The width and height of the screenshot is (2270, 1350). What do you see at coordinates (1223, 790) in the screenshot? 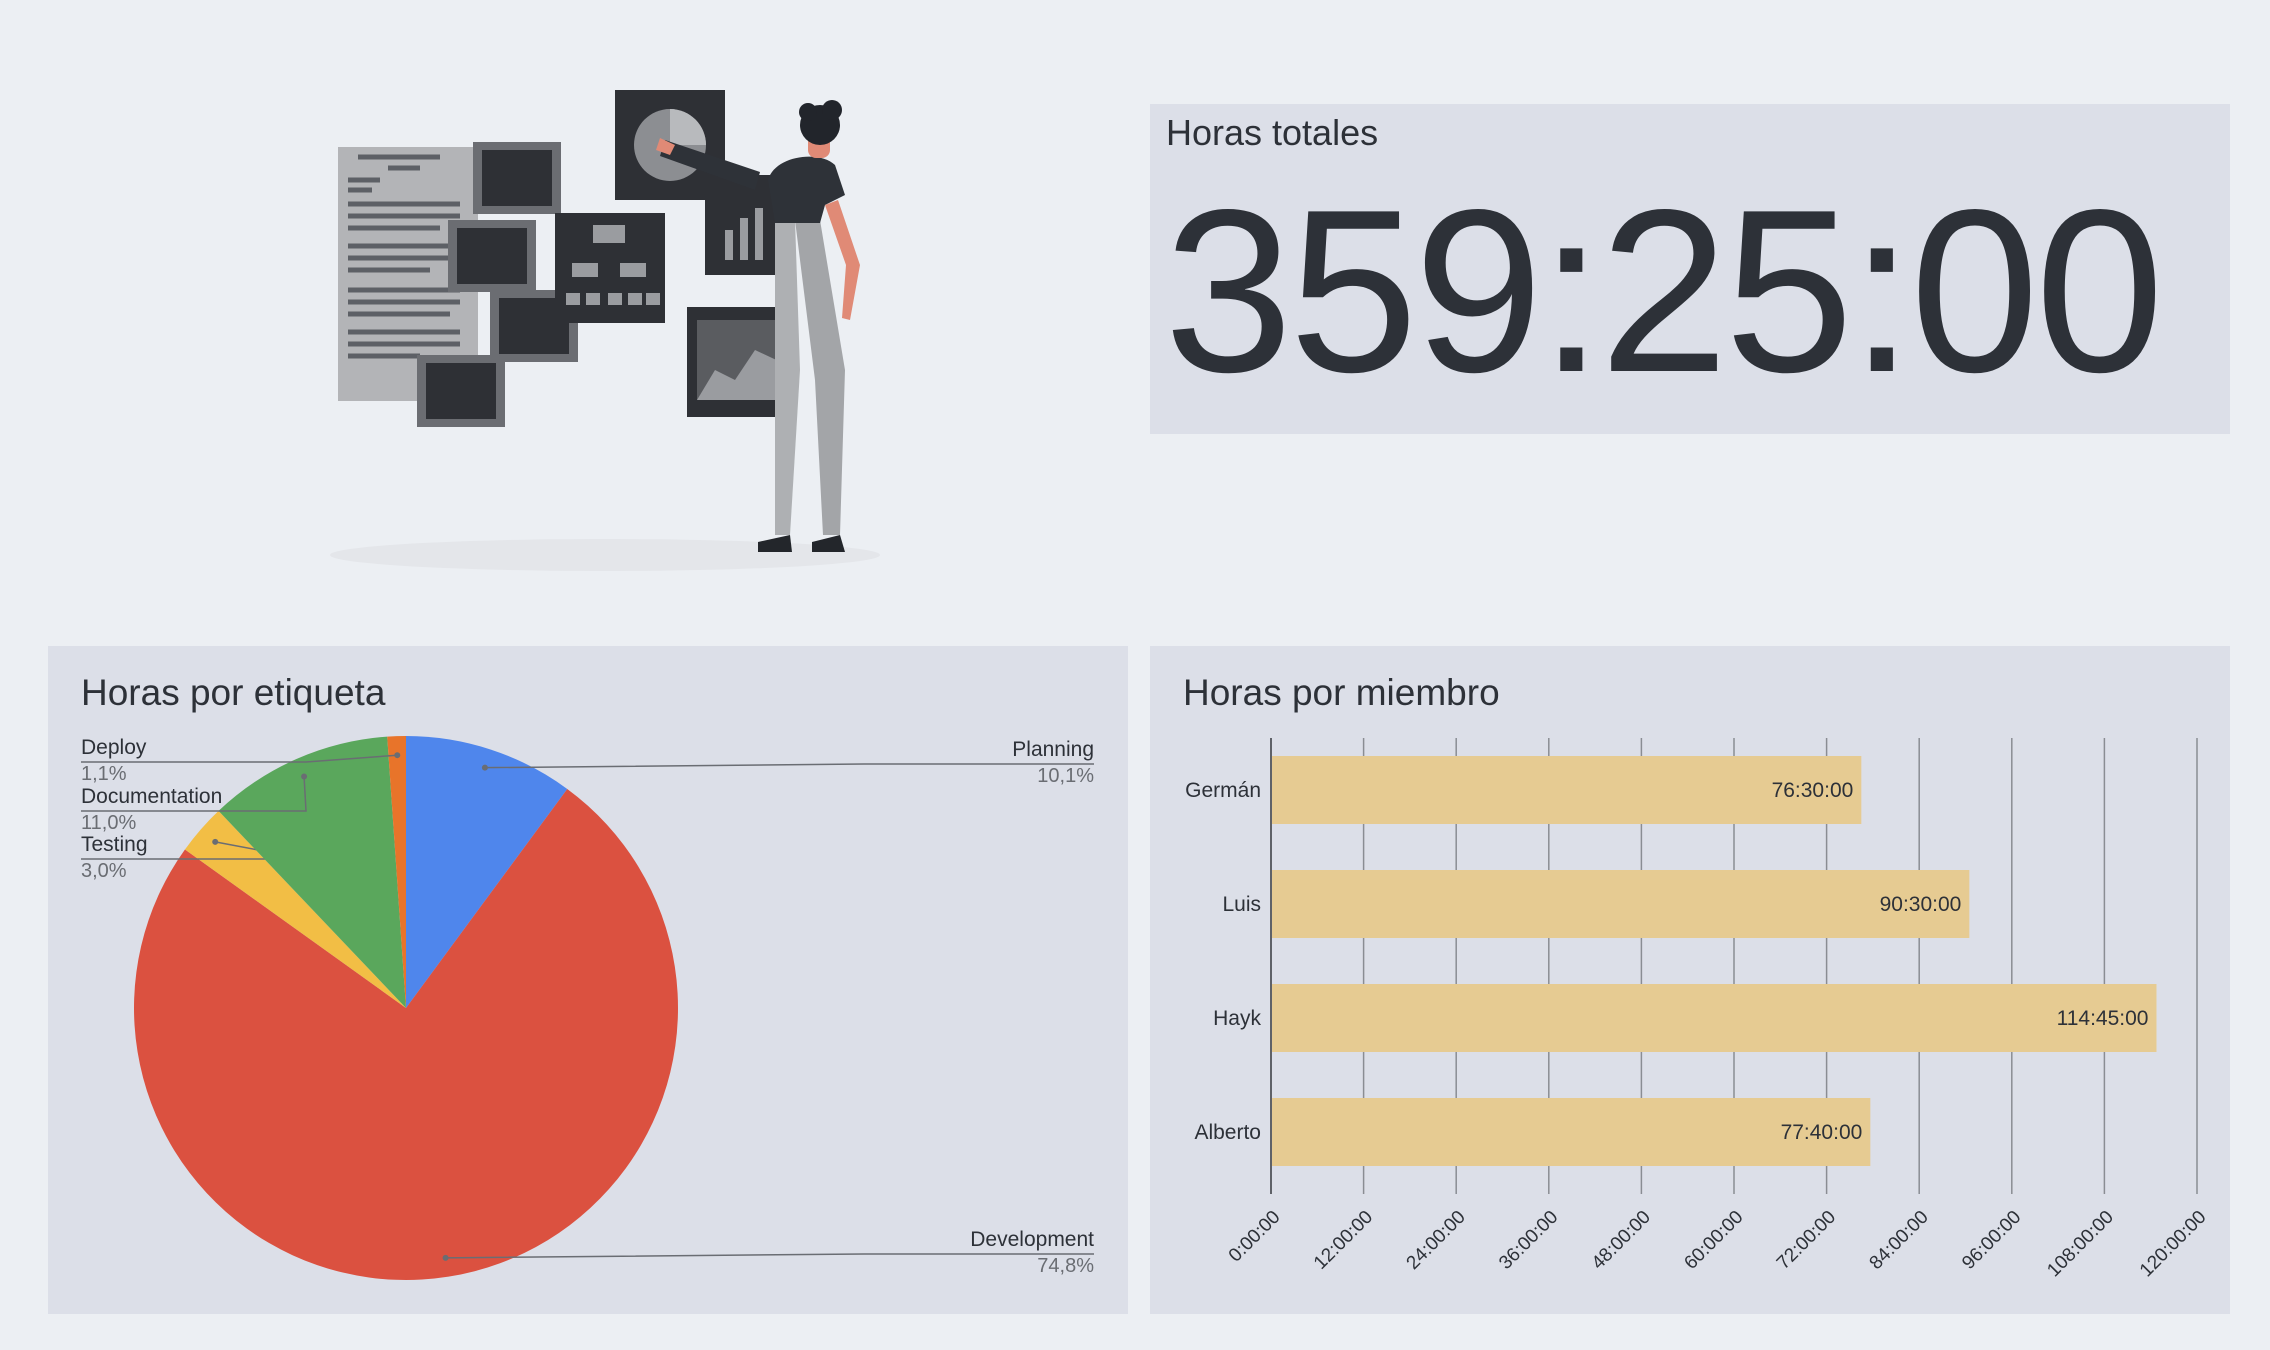
I see `y-category-label: Germán` at bounding box center [1223, 790].